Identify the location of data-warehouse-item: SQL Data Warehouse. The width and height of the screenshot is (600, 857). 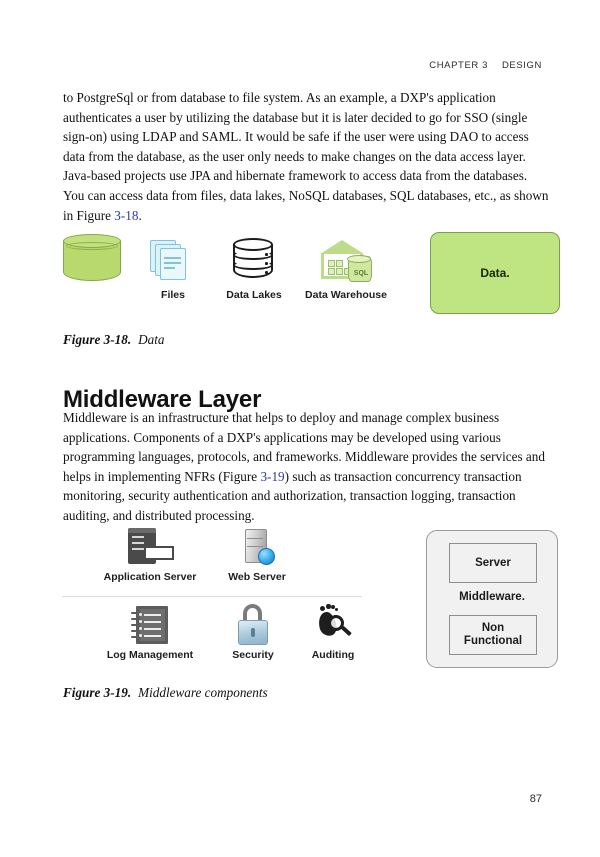
(346, 270).